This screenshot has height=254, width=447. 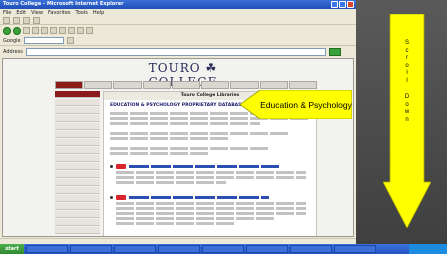 What do you see at coordinates (334, 51) in the screenshot?
I see `go-button` at bounding box center [334, 51].